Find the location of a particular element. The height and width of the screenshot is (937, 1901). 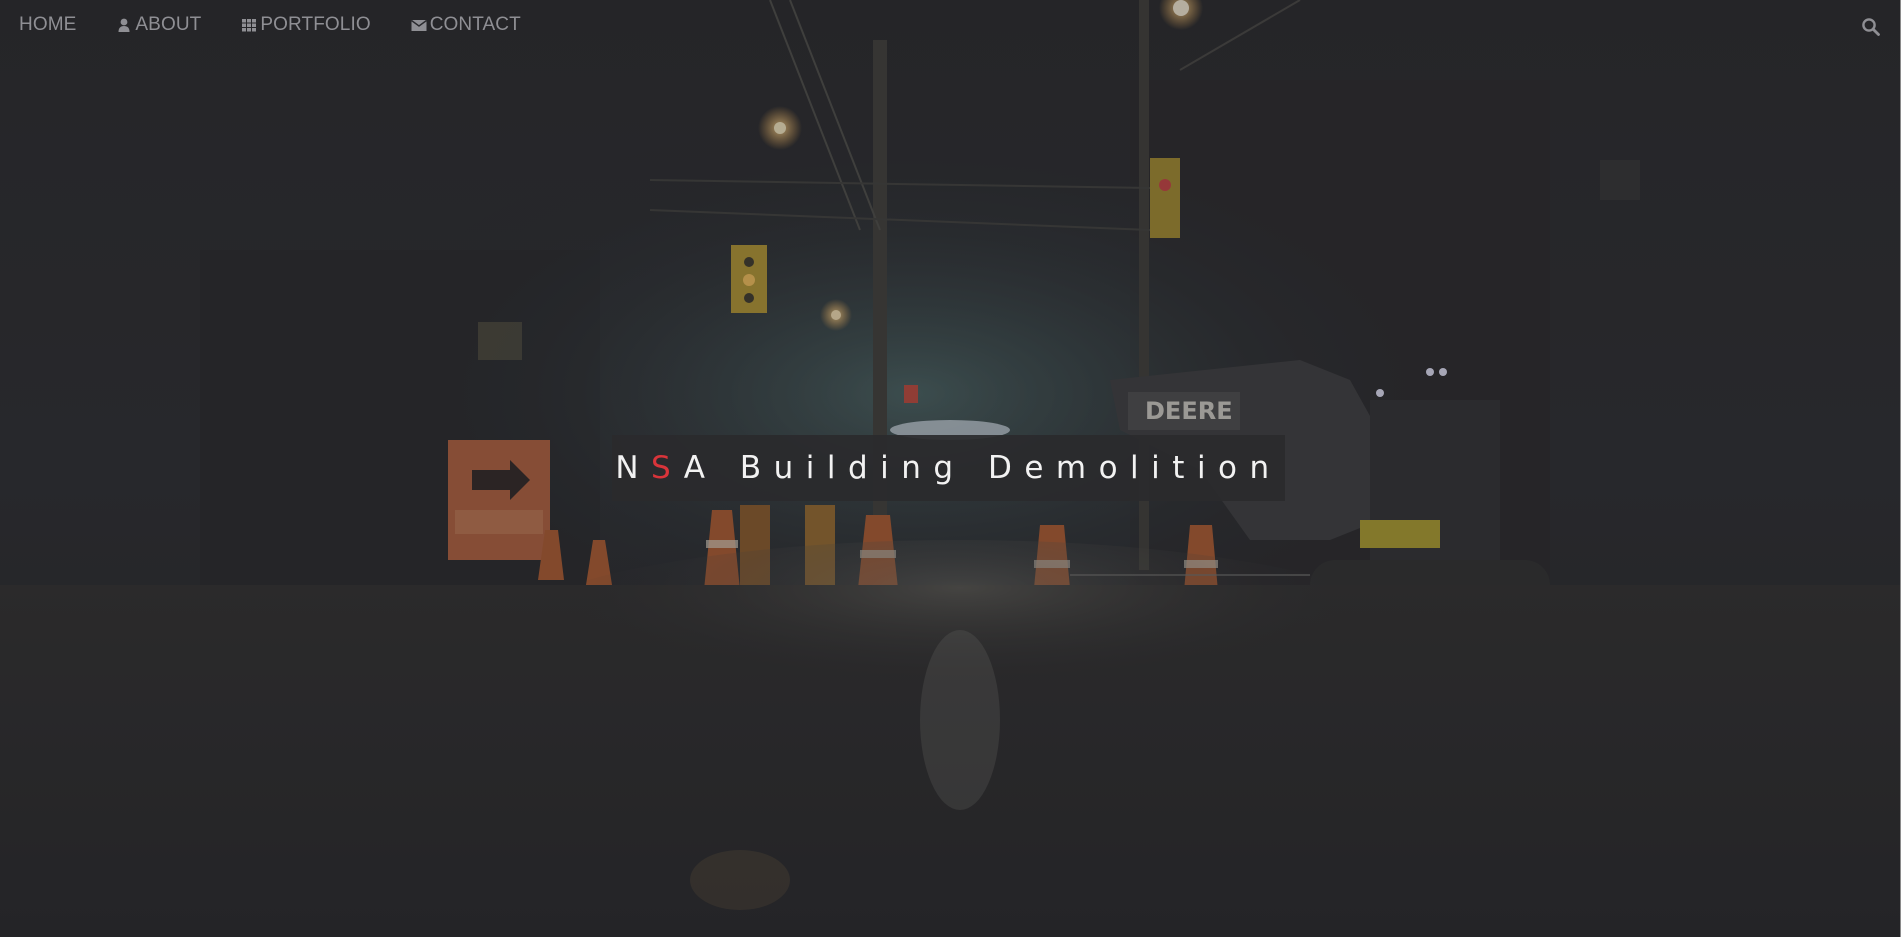

top-navbar: HOME ABOUT PORTFOLIO CONTACT is located at coordinates (950, 26).